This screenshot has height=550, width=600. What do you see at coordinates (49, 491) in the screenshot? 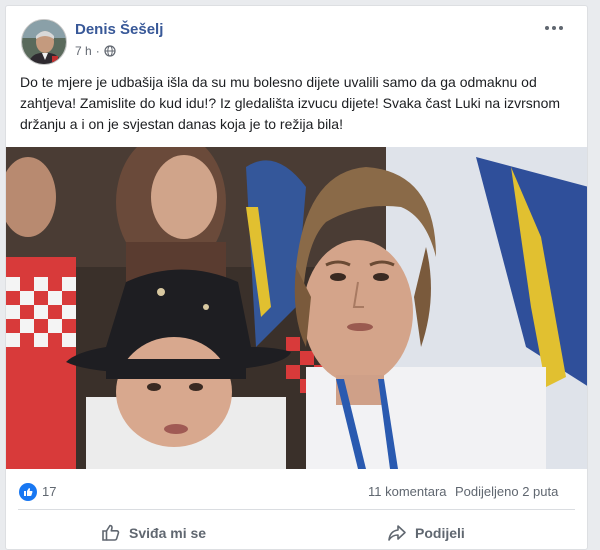
I see `like-count: 17` at bounding box center [49, 491].